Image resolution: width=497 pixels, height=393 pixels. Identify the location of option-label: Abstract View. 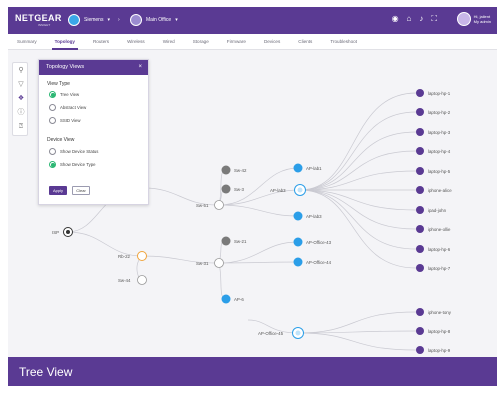
(73, 107).